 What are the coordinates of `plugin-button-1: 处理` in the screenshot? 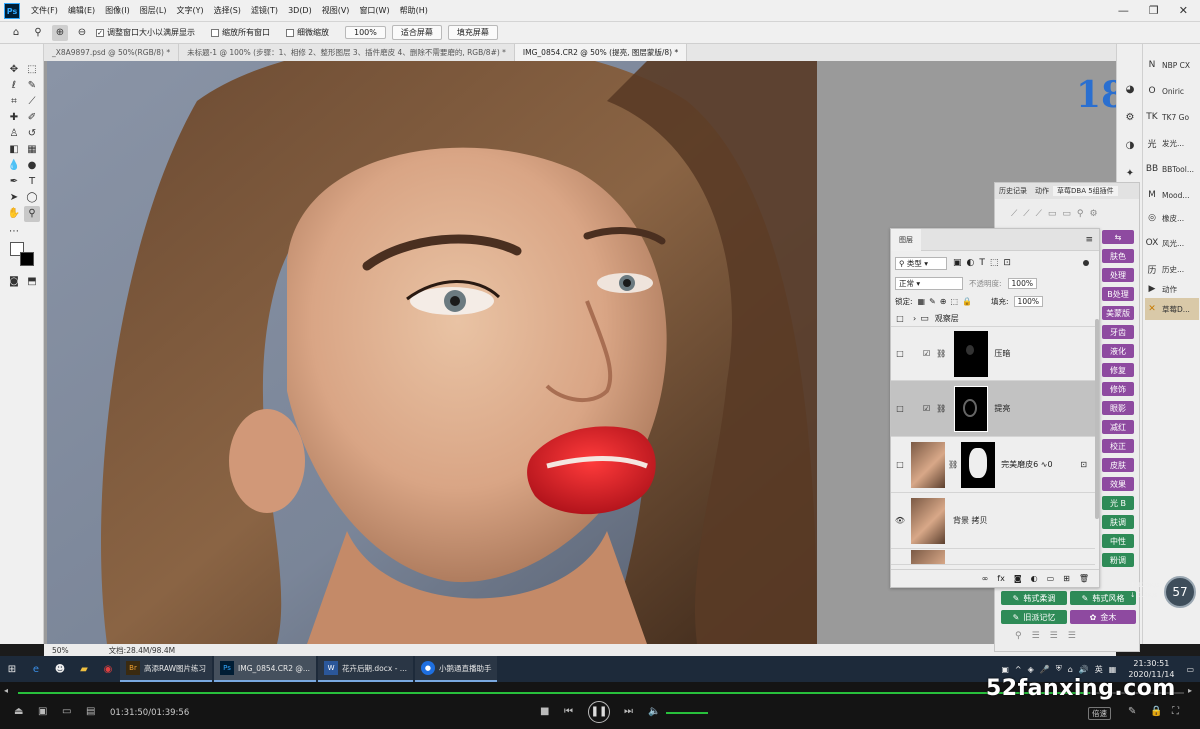 It's located at (1118, 275).